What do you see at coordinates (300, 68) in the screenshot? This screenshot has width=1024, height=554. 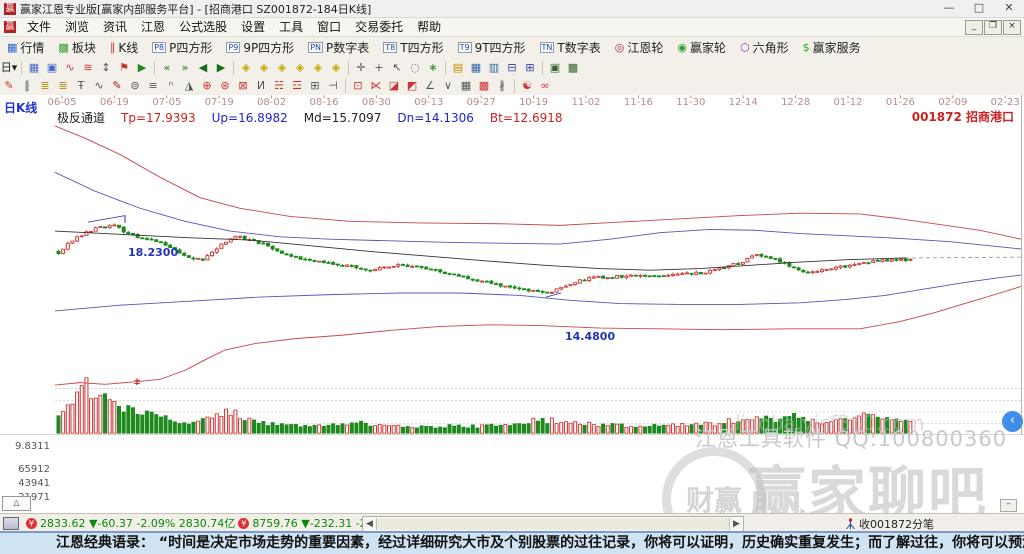 I see `gann-diamond-shrink-icon: ◈` at bounding box center [300, 68].